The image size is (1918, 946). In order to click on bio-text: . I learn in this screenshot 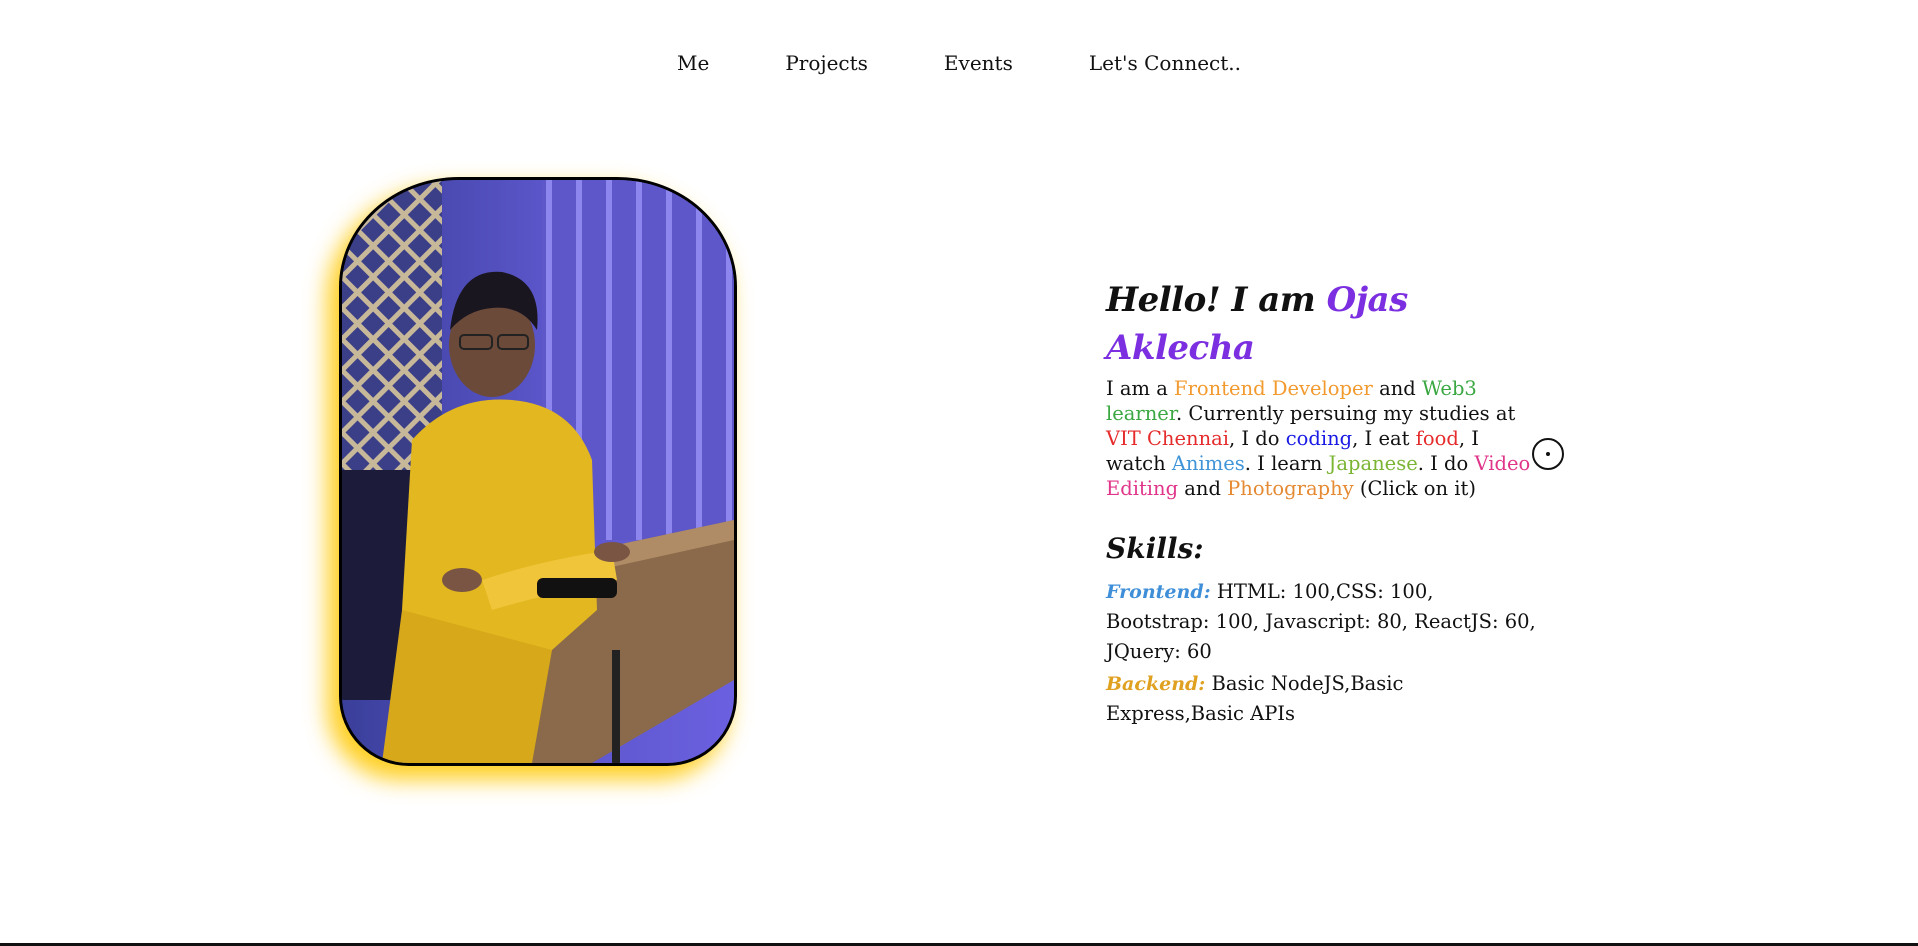, I will do `click(1286, 463)`.